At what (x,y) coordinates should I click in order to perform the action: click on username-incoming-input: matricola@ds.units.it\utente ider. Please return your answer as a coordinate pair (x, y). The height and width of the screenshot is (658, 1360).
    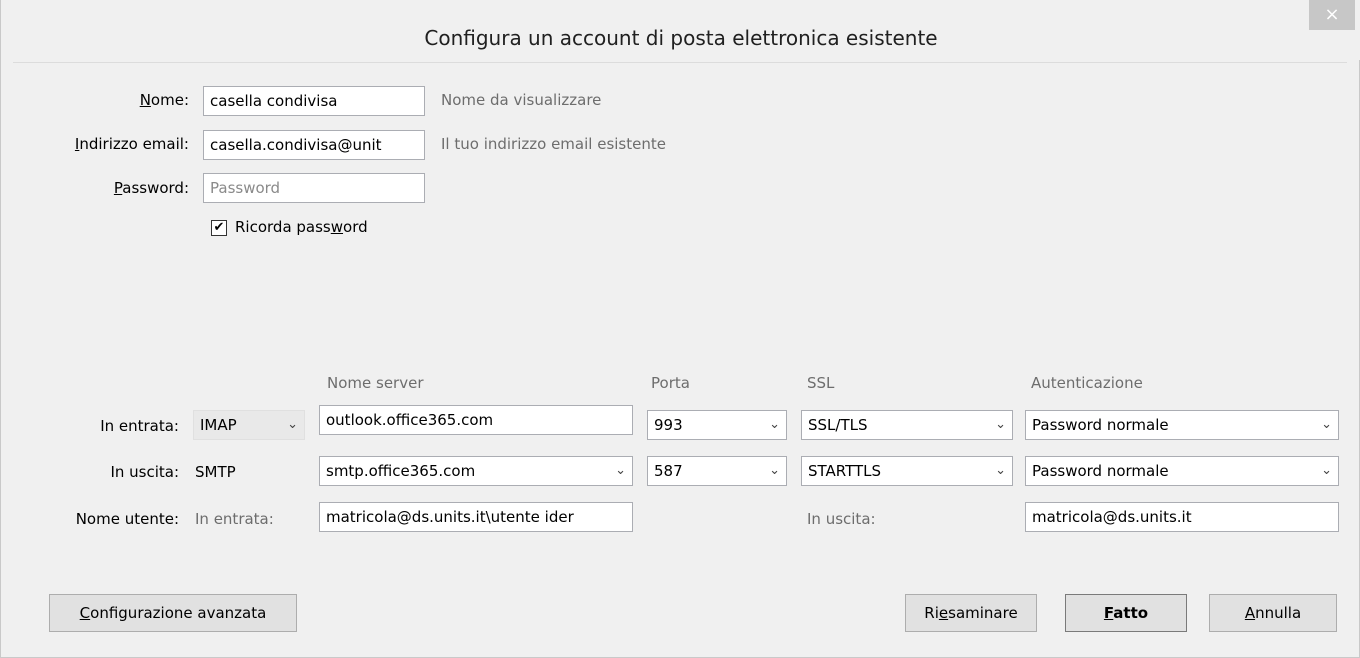
    Looking at the image, I should click on (476, 517).